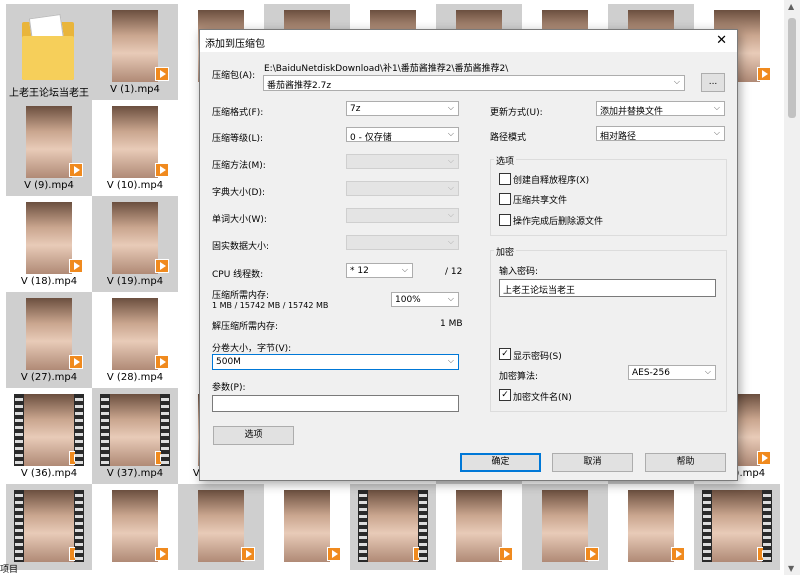 The width and height of the screenshot is (800, 575). I want to click on archive-label: 压缩包(A):, so click(234, 76).